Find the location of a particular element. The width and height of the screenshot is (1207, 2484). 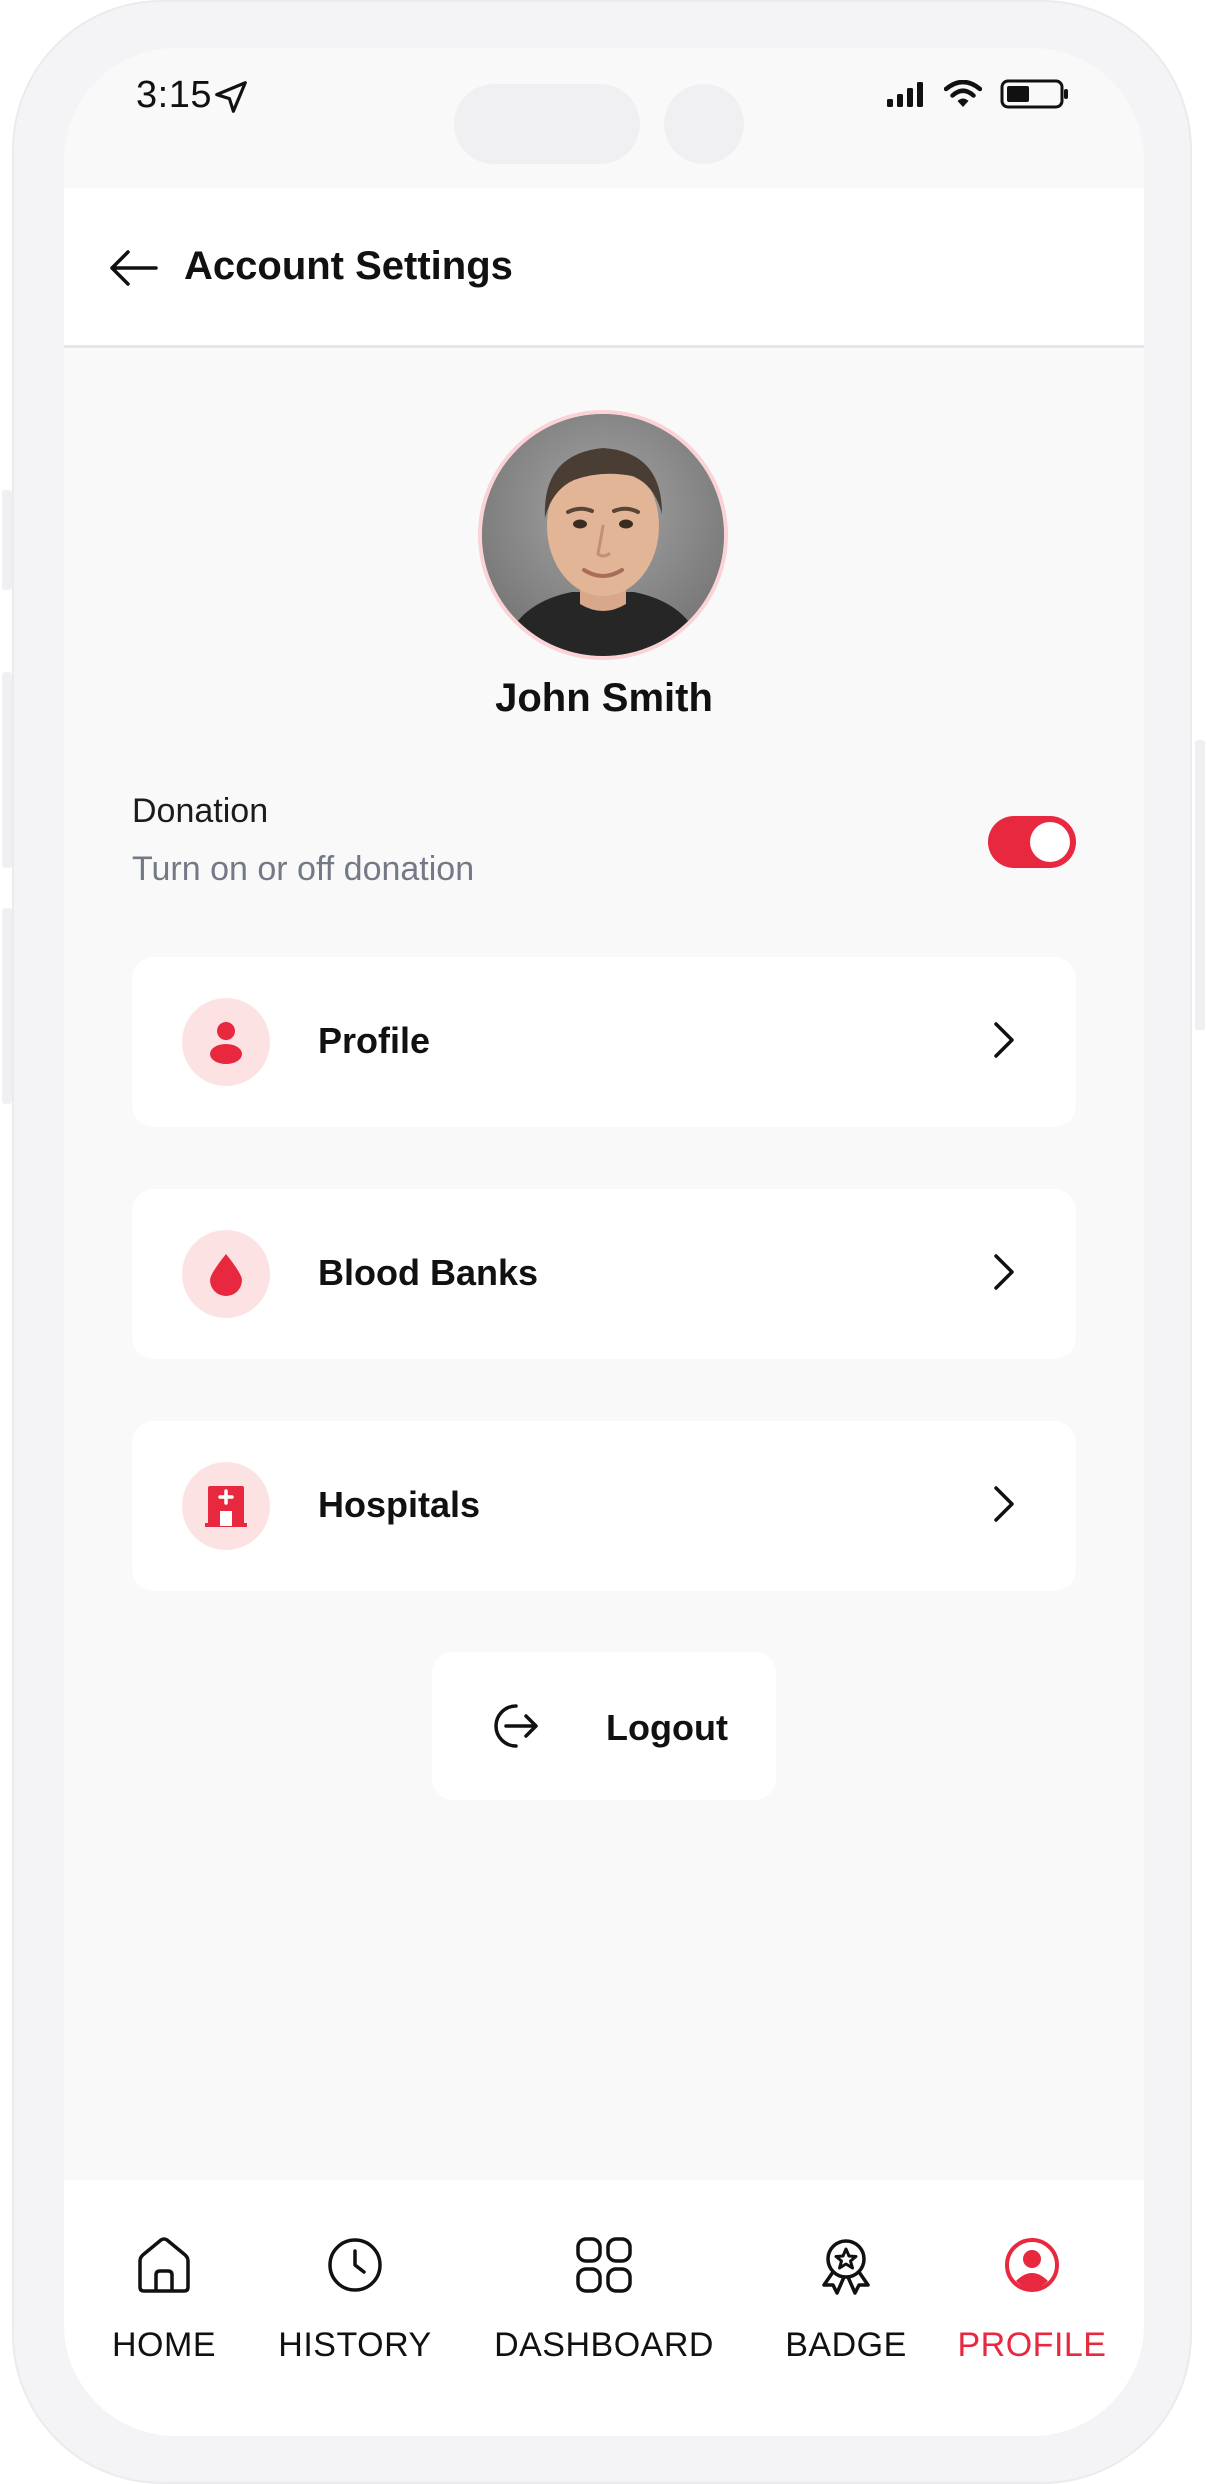

nav-profile: PROFILE is located at coordinates (1032, 2308).